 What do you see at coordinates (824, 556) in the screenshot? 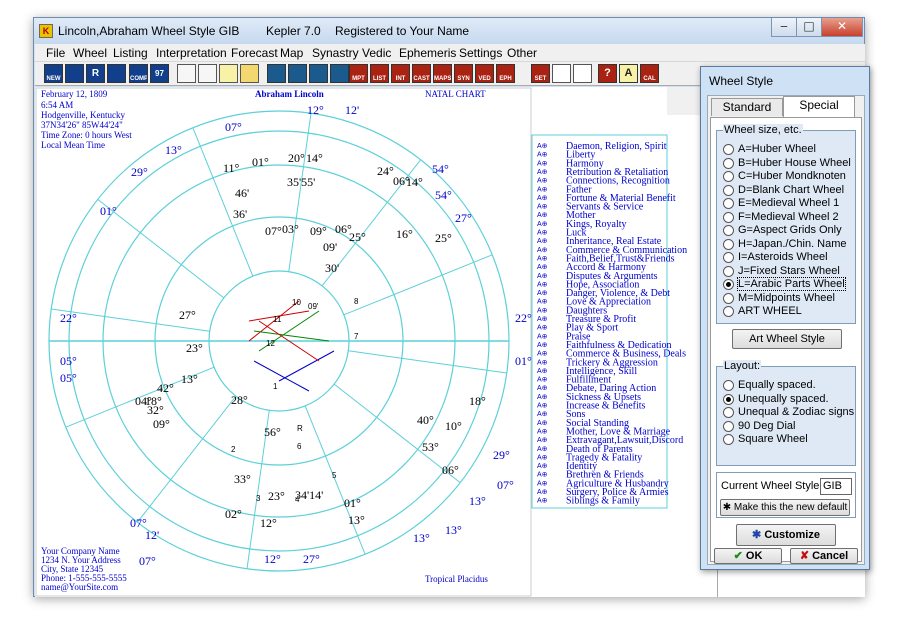
I see `cancel-button: ✘ Cancel` at bounding box center [824, 556].